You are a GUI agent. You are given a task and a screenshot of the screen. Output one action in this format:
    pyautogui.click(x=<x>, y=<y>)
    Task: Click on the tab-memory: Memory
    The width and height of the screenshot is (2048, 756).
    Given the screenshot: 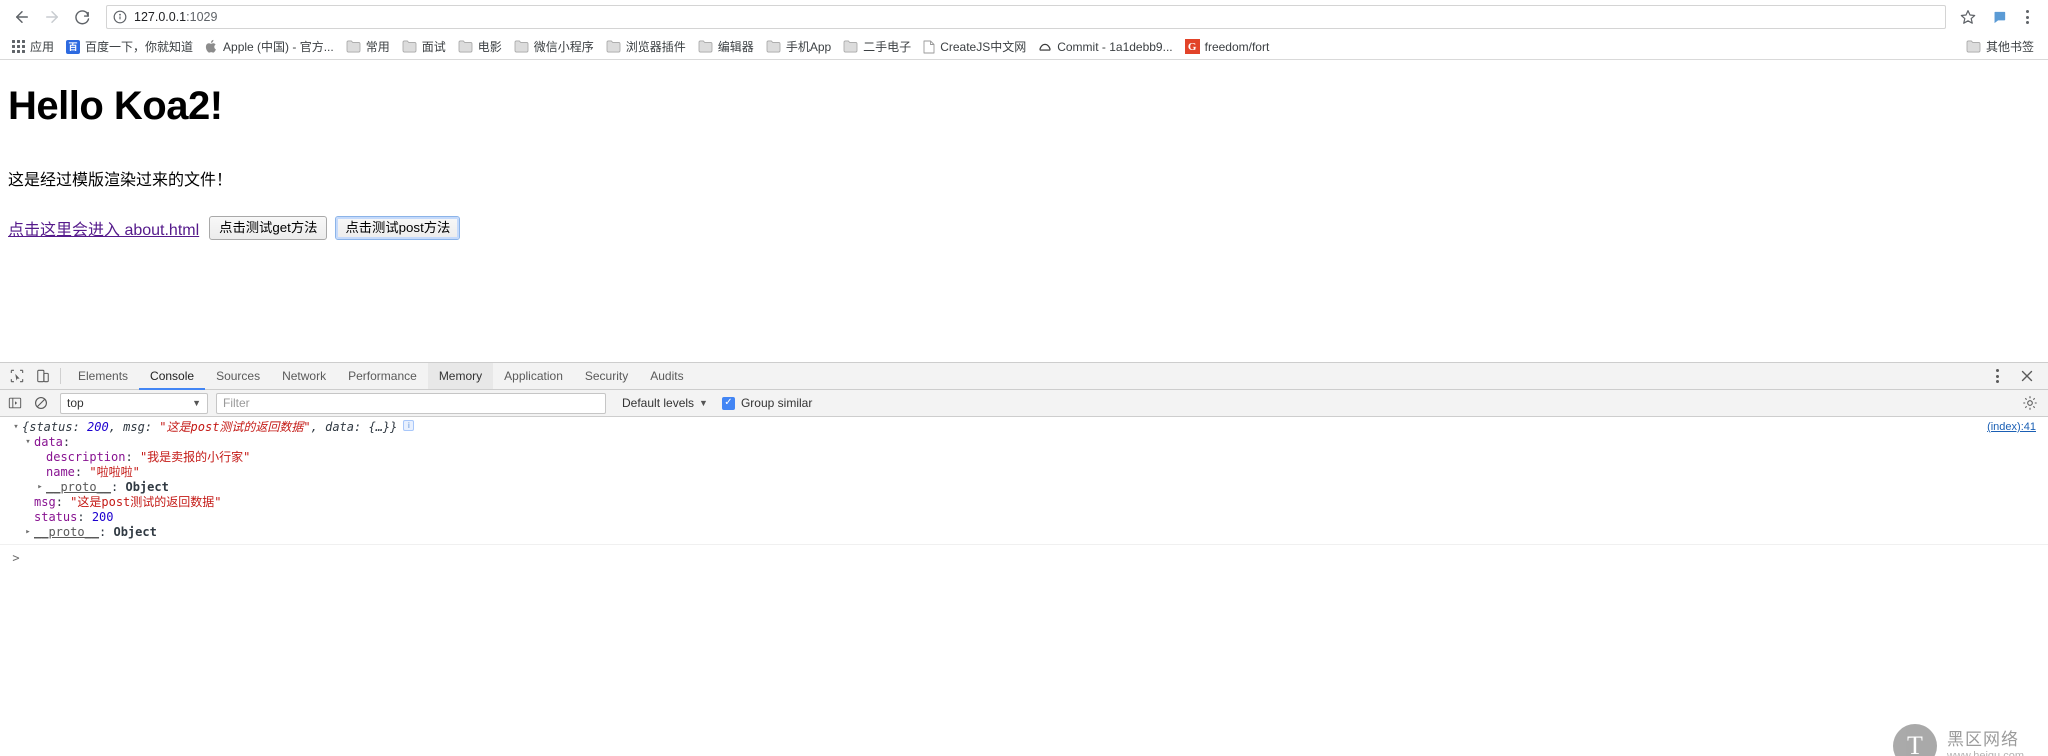 What is the action you would take?
    pyautogui.click(x=460, y=376)
    